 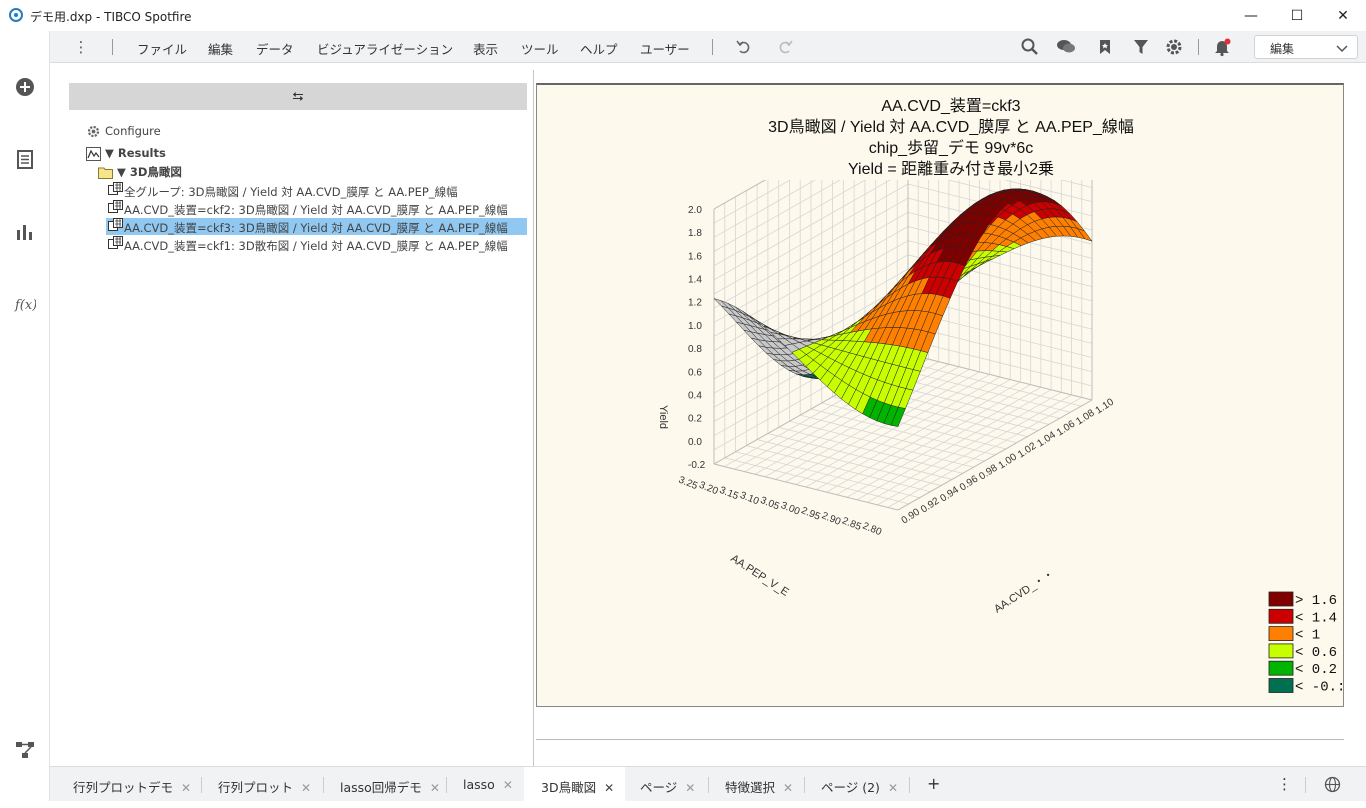 I want to click on svg-text: f(x), so click(x=25, y=305).